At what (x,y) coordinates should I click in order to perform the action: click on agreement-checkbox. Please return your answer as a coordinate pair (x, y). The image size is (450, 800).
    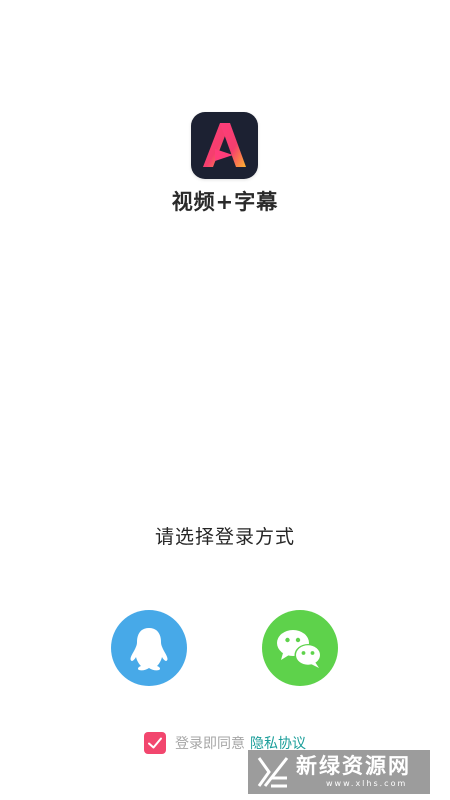
    Looking at the image, I should click on (155, 743).